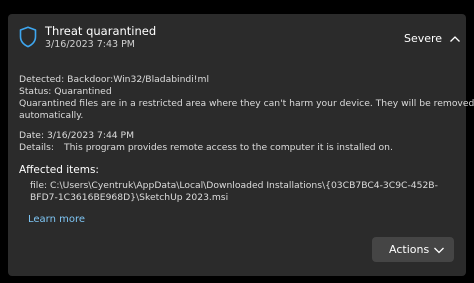  I want to click on actions-button: Actions, so click(413, 249).